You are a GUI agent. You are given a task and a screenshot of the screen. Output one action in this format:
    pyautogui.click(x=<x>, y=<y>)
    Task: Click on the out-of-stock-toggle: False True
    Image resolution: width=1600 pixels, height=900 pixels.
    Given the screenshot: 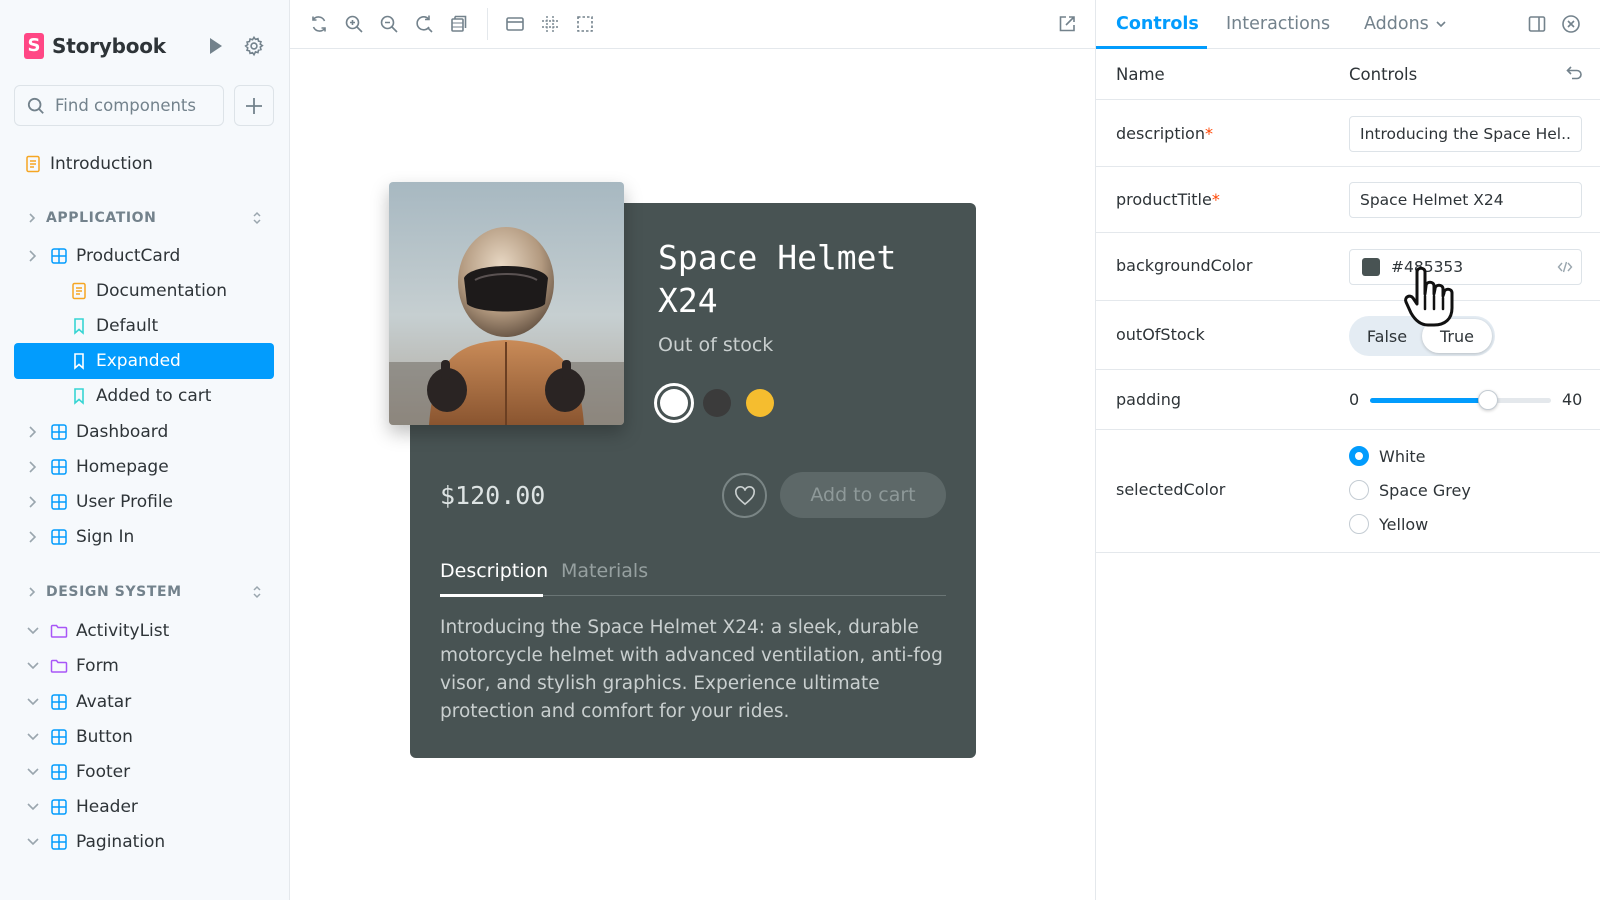 What is the action you would take?
    pyautogui.click(x=1422, y=336)
    